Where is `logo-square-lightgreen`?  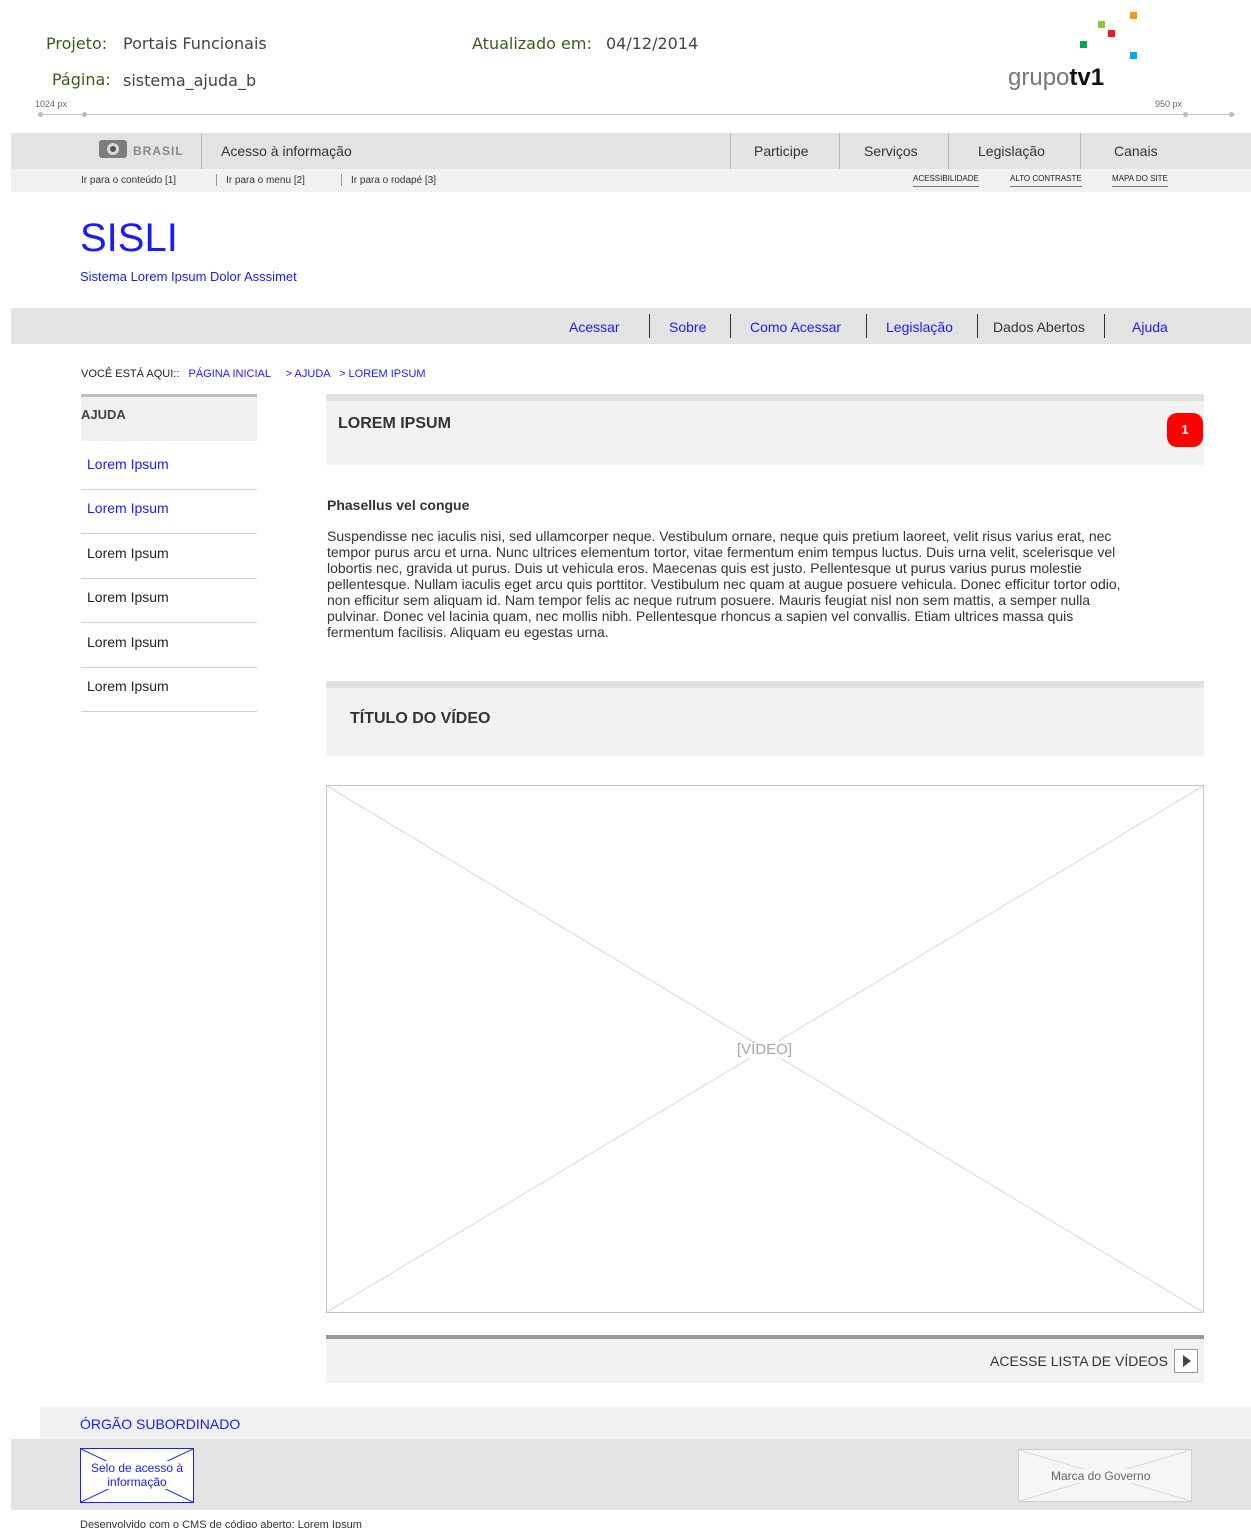 logo-square-lightgreen is located at coordinates (1101, 24).